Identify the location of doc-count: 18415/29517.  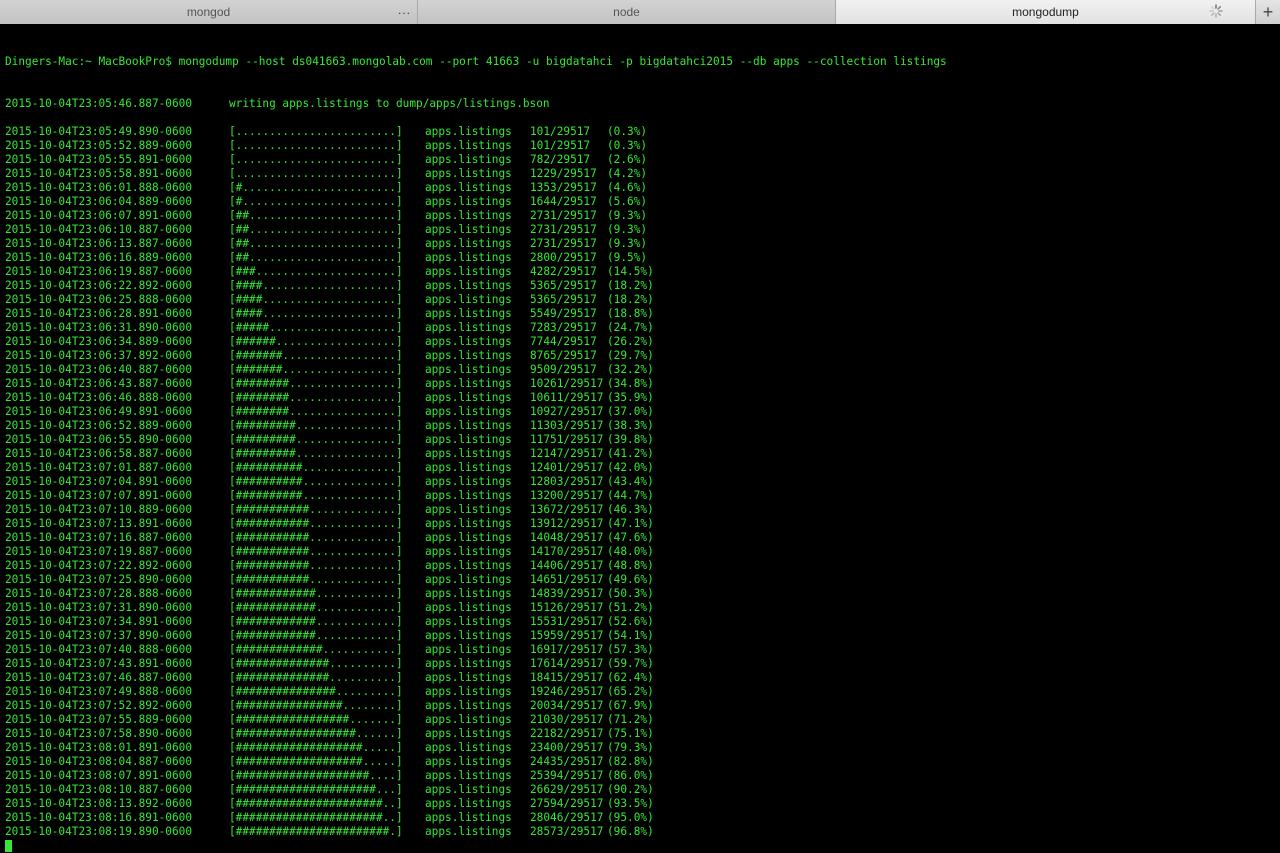
(568, 678).